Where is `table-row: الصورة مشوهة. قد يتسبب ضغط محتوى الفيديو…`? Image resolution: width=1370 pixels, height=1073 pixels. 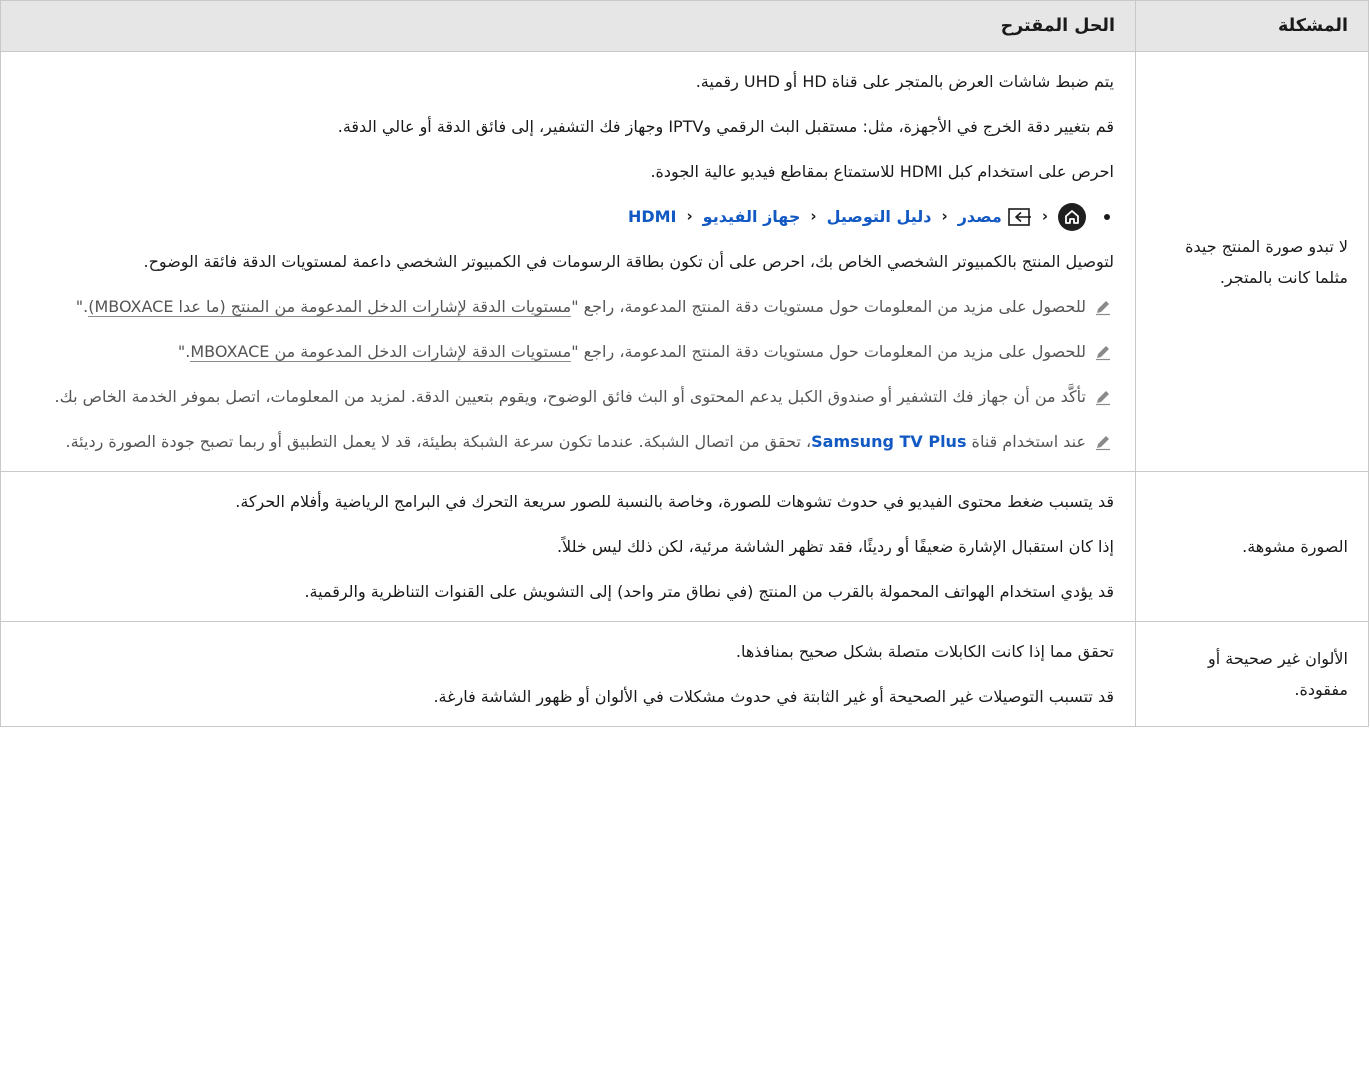 table-row: الصورة مشوهة. قد يتسبب ضغط محتوى الفيديو… is located at coordinates (684, 546).